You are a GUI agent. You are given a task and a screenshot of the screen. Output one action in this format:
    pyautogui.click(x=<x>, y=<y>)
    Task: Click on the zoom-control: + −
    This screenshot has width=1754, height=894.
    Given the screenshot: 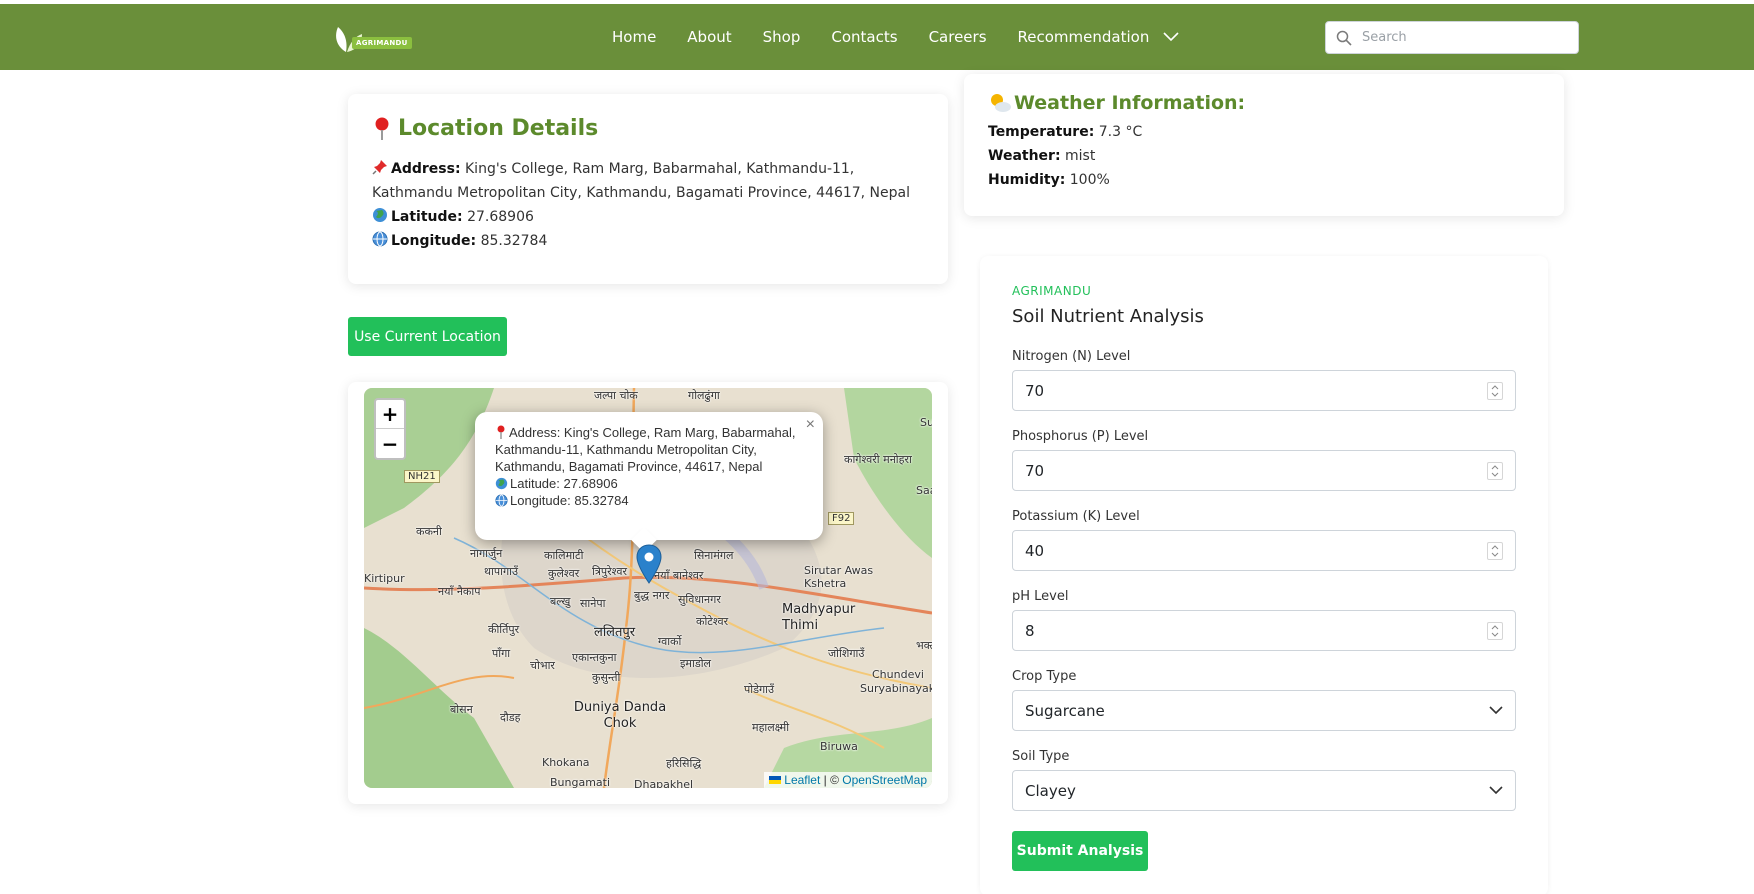 What is the action you would take?
    pyautogui.click(x=390, y=429)
    